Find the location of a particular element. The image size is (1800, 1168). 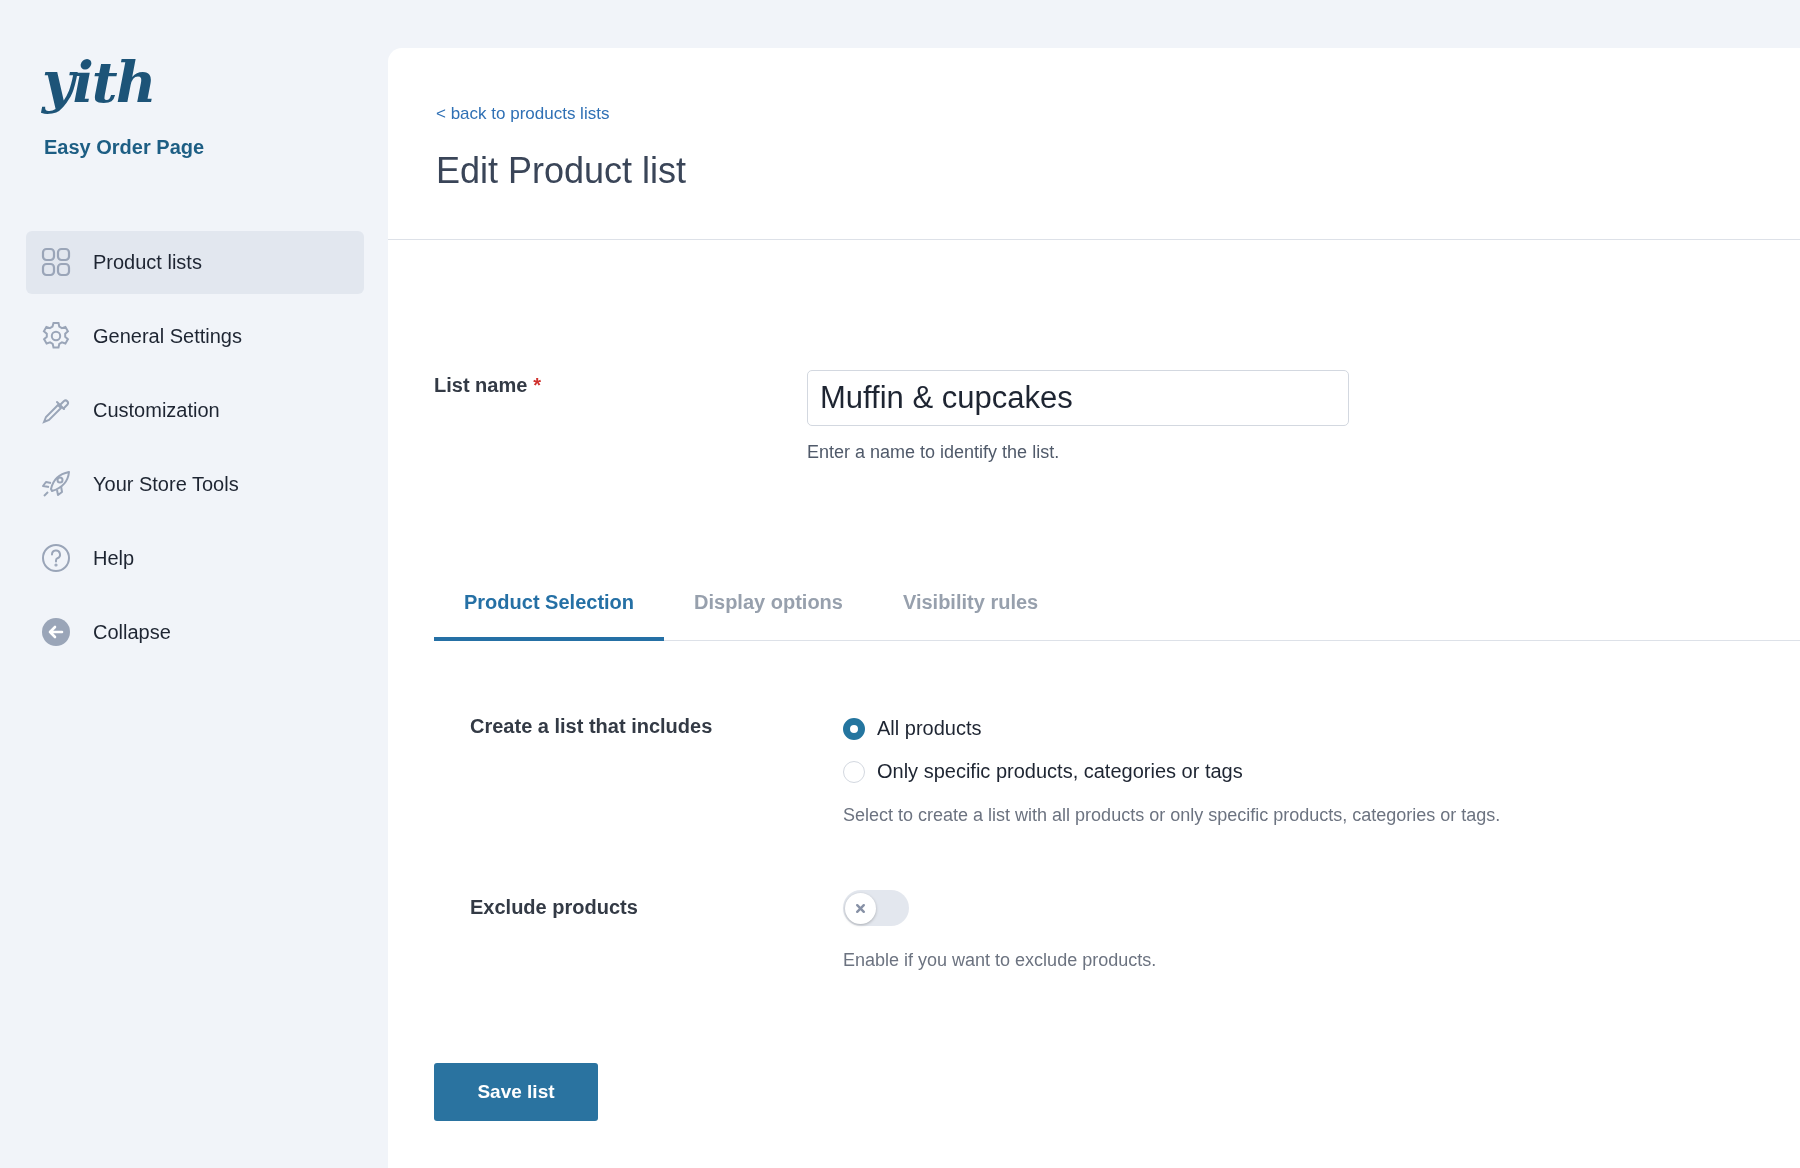

grid-icon is located at coordinates (56, 262).